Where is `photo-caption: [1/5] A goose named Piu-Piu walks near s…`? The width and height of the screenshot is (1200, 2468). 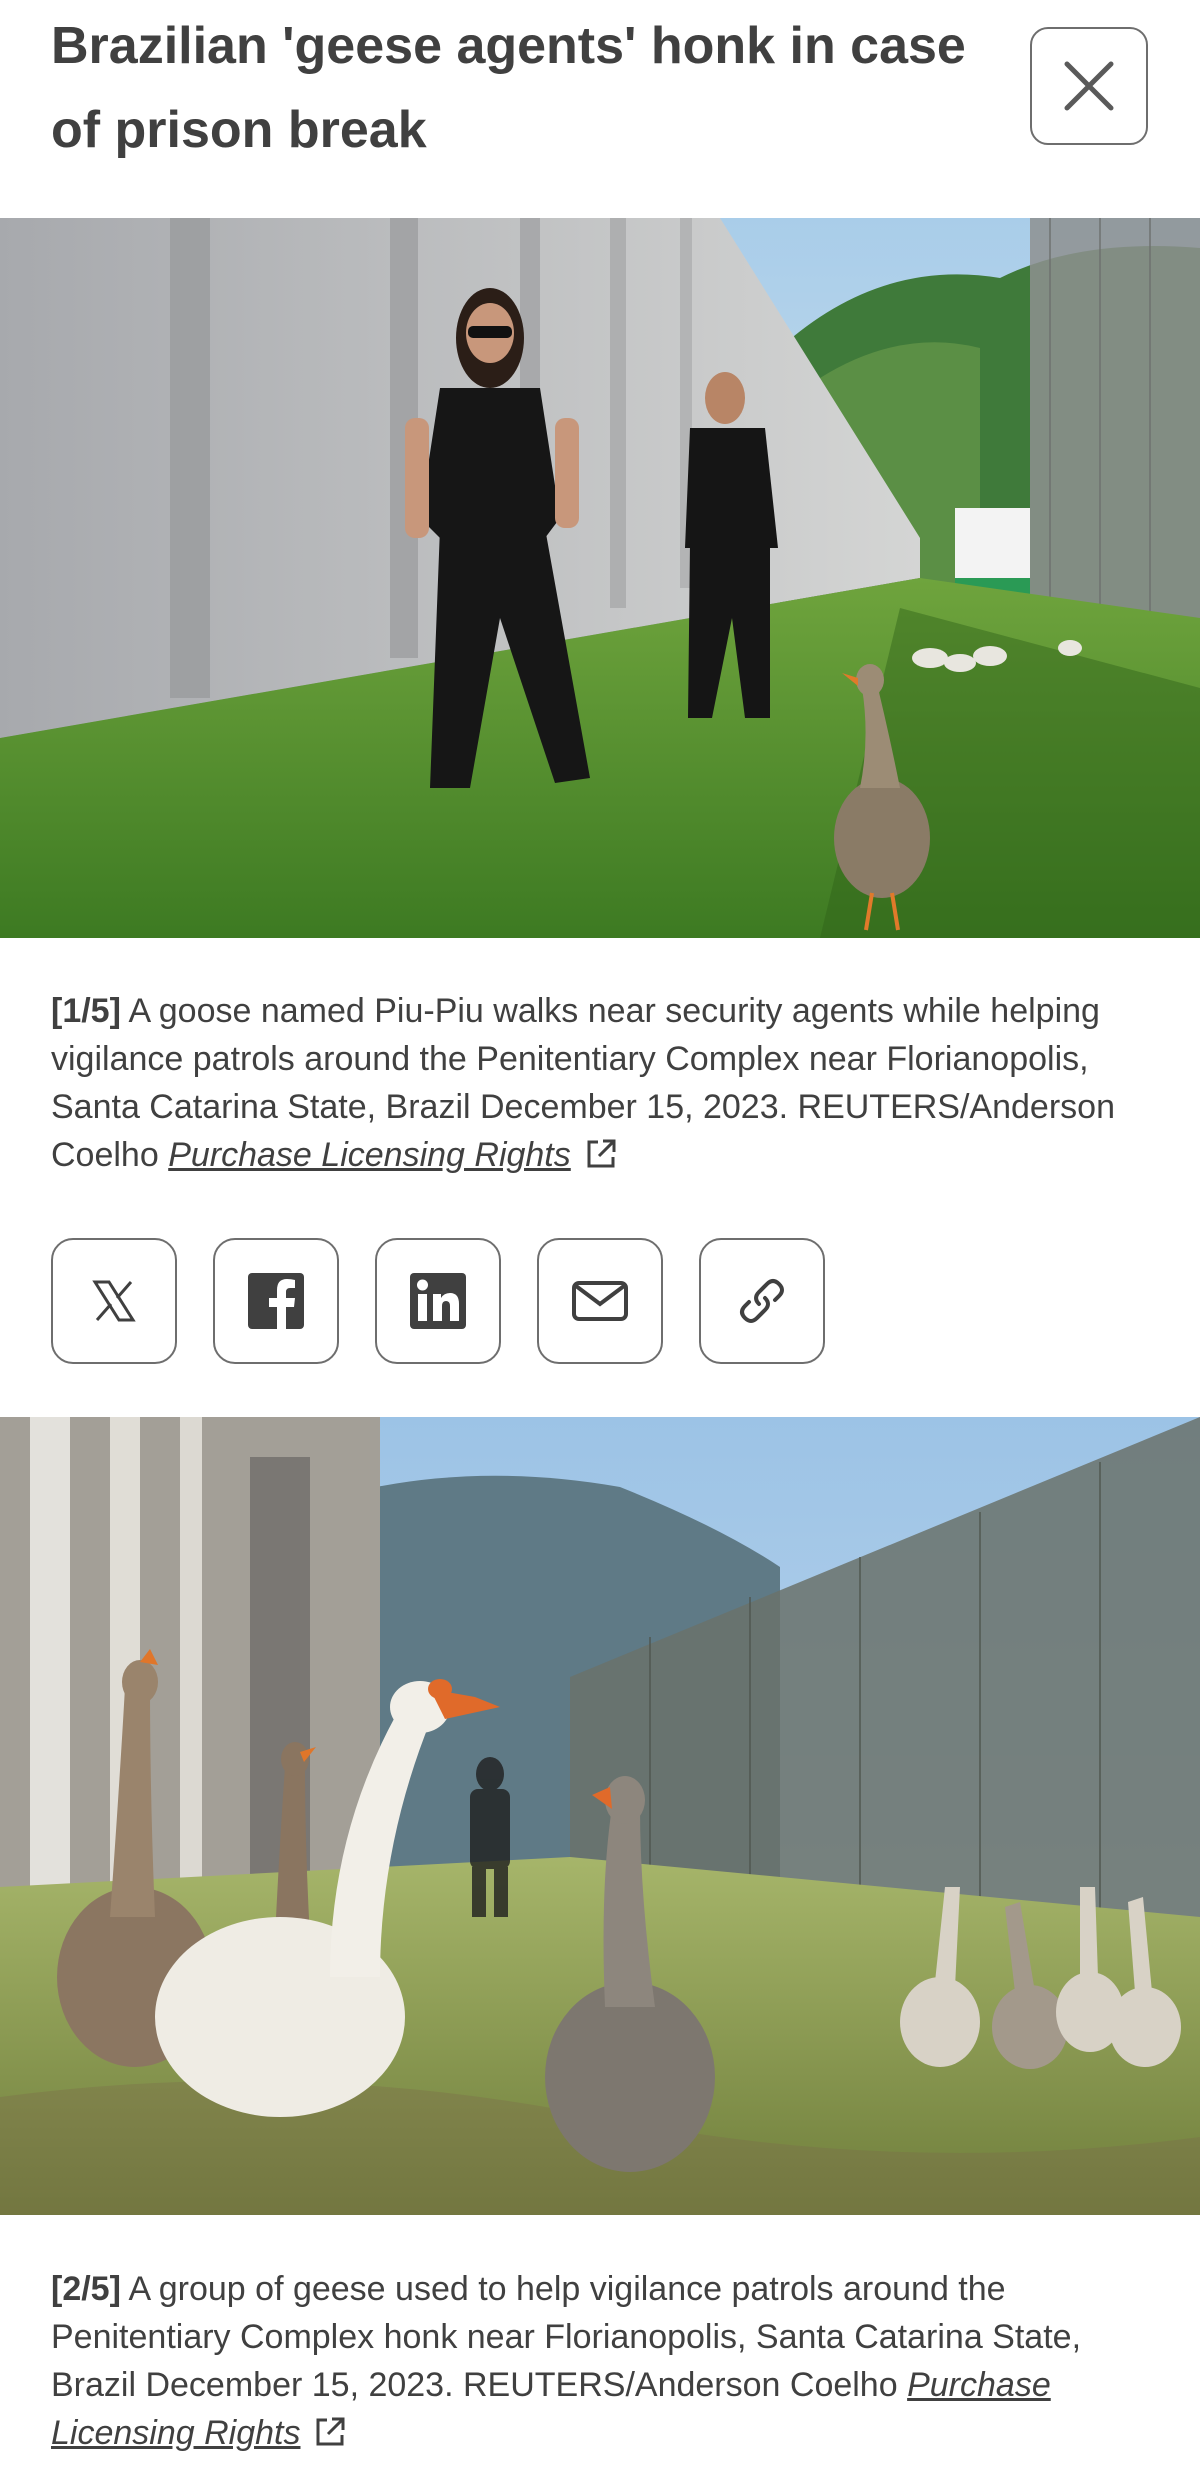
photo-caption: [1/5] A goose named Piu-Piu walks near s… is located at coordinates (601, 1083).